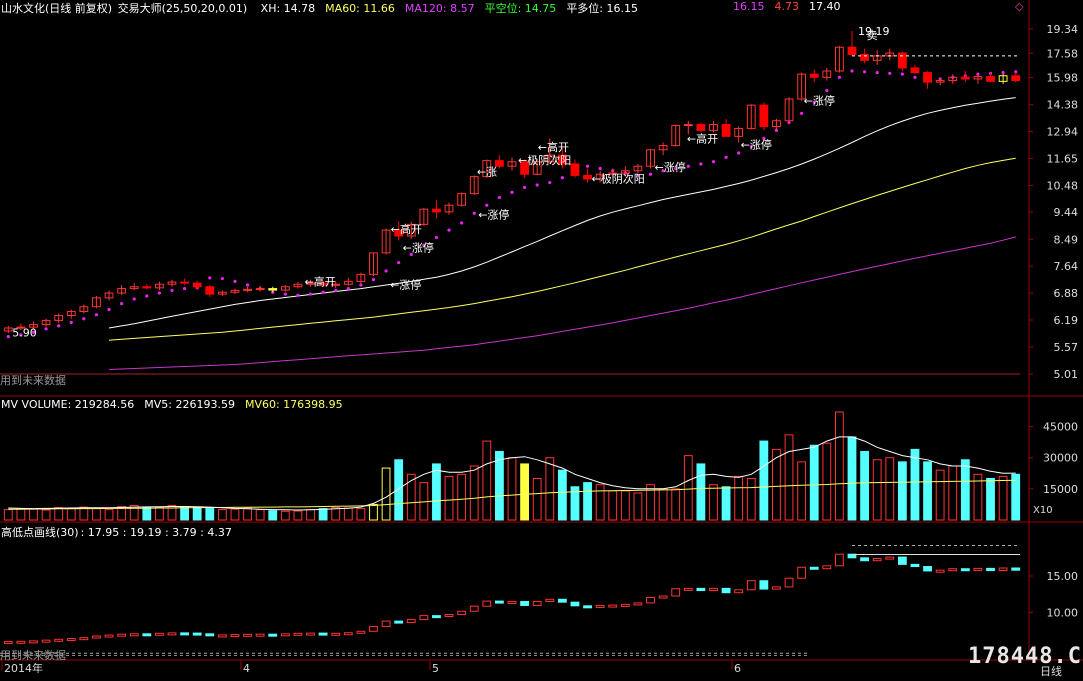 Image resolution: width=1083 pixels, height=681 pixels. What do you see at coordinates (825, 6) in the screenshot?
I see `price-mid-item-2: 17.40` at bounding box center [825, 6].